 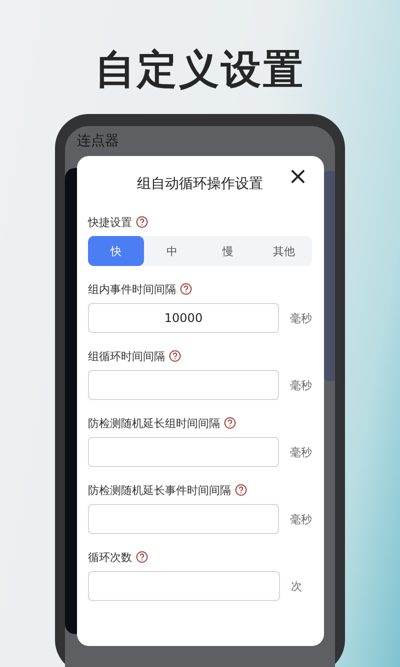 I want to click on unit-label: 次, so click(x=296, y=586).